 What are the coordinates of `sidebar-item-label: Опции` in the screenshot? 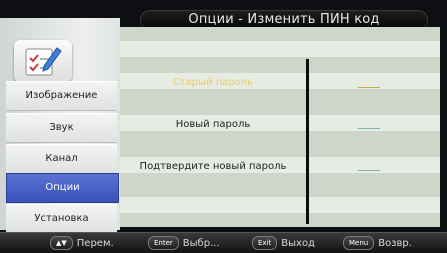 It's located at (62, 187).